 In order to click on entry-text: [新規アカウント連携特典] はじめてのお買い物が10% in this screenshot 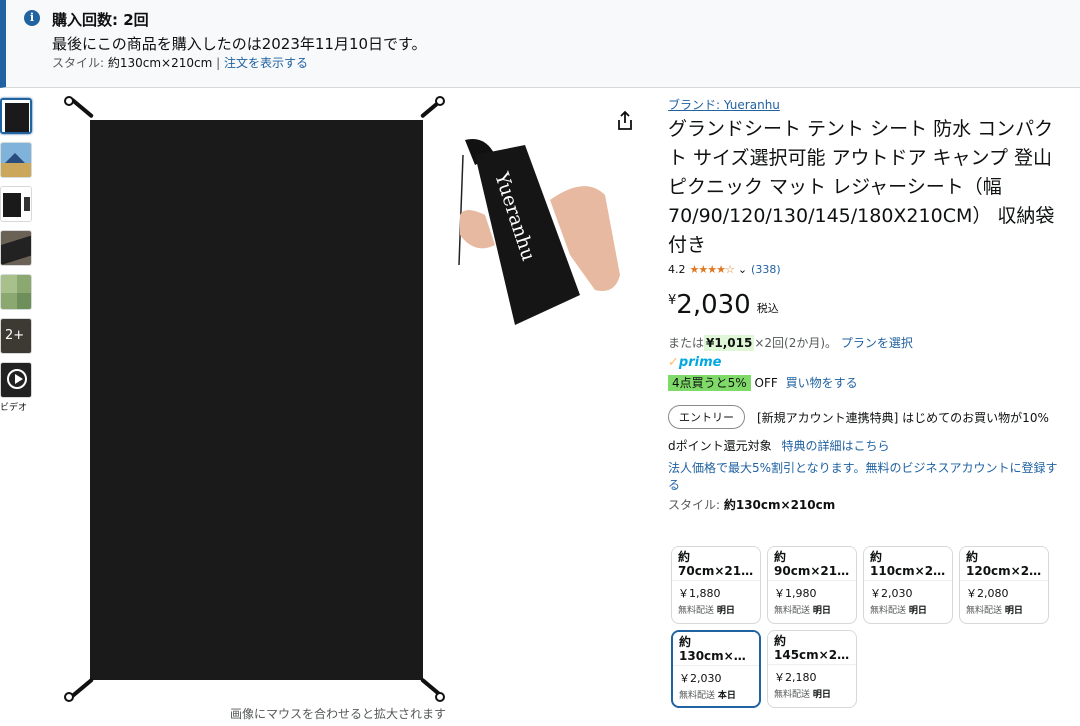, I will do `click(903, 417)`.